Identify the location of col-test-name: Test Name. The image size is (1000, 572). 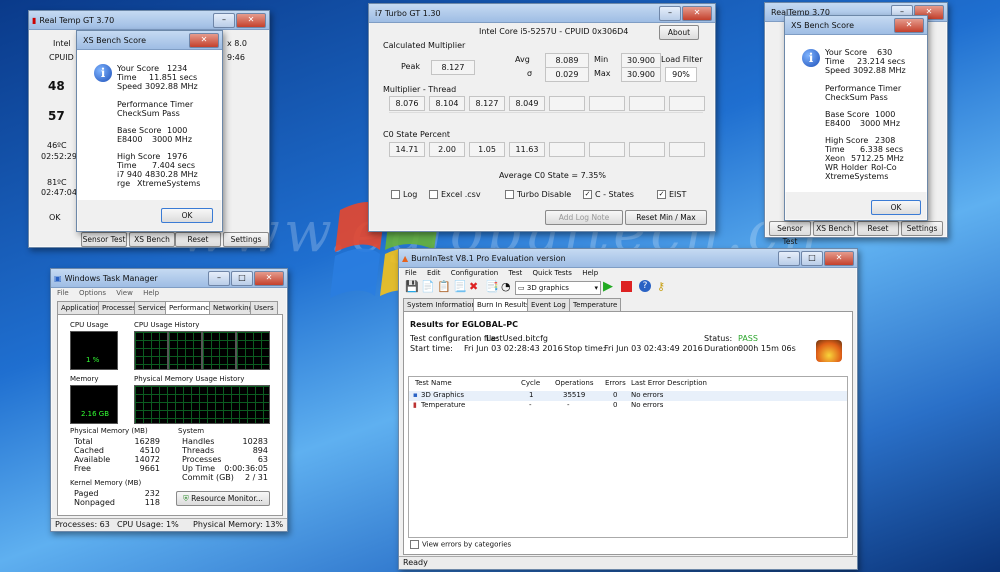
(433, 383).